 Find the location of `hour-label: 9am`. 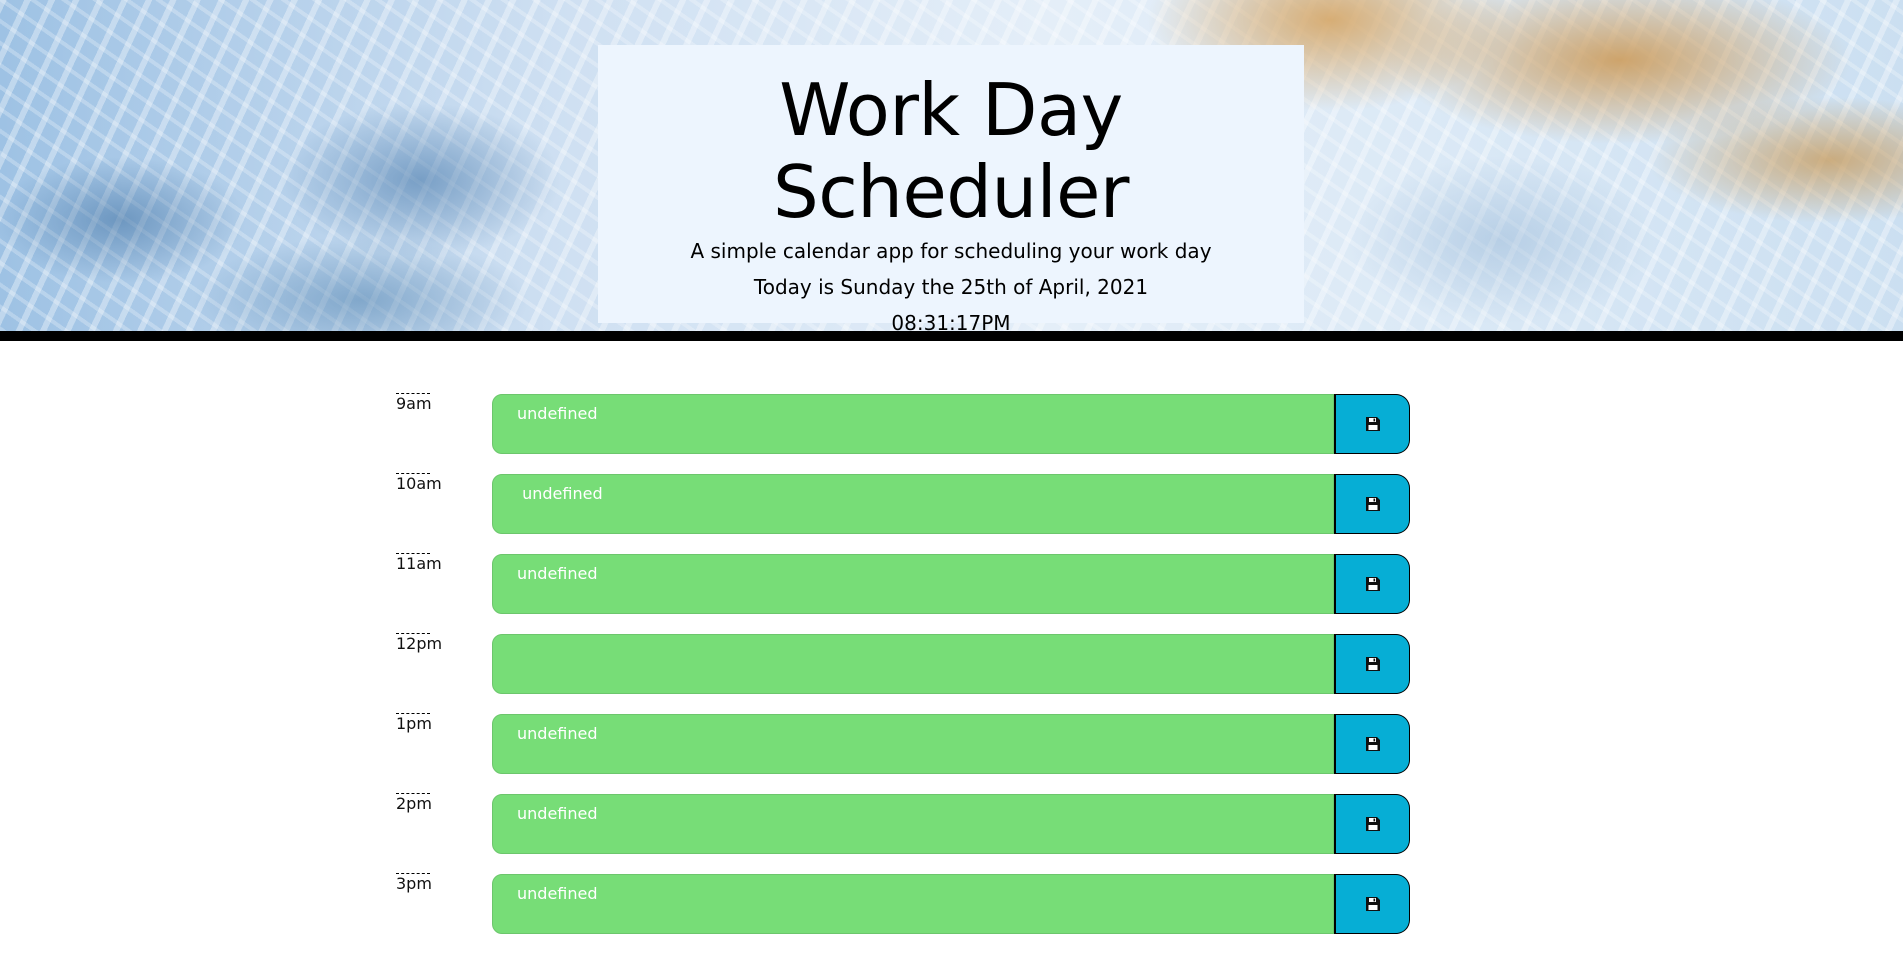

hour-label: 9am is located at coordinates (414, 403).